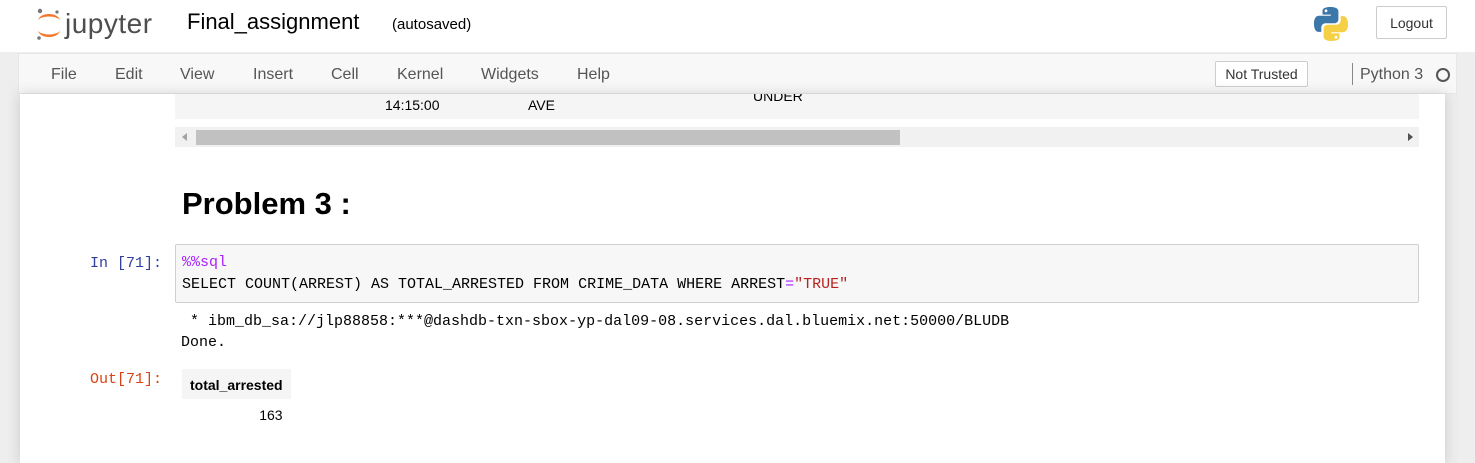  I want to click on result-table: total_arrested 163, so click(236, 399).